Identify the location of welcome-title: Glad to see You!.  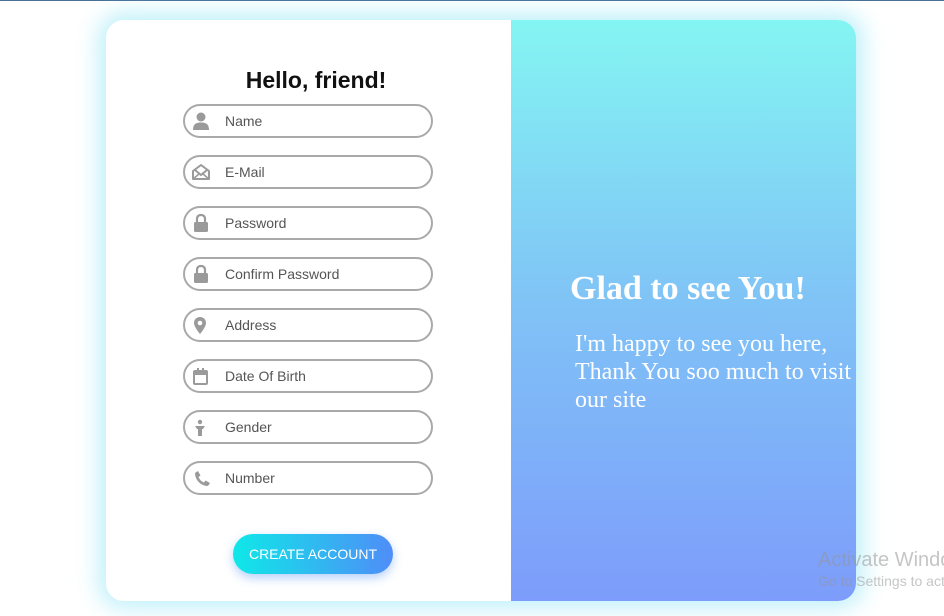
(688, 288).